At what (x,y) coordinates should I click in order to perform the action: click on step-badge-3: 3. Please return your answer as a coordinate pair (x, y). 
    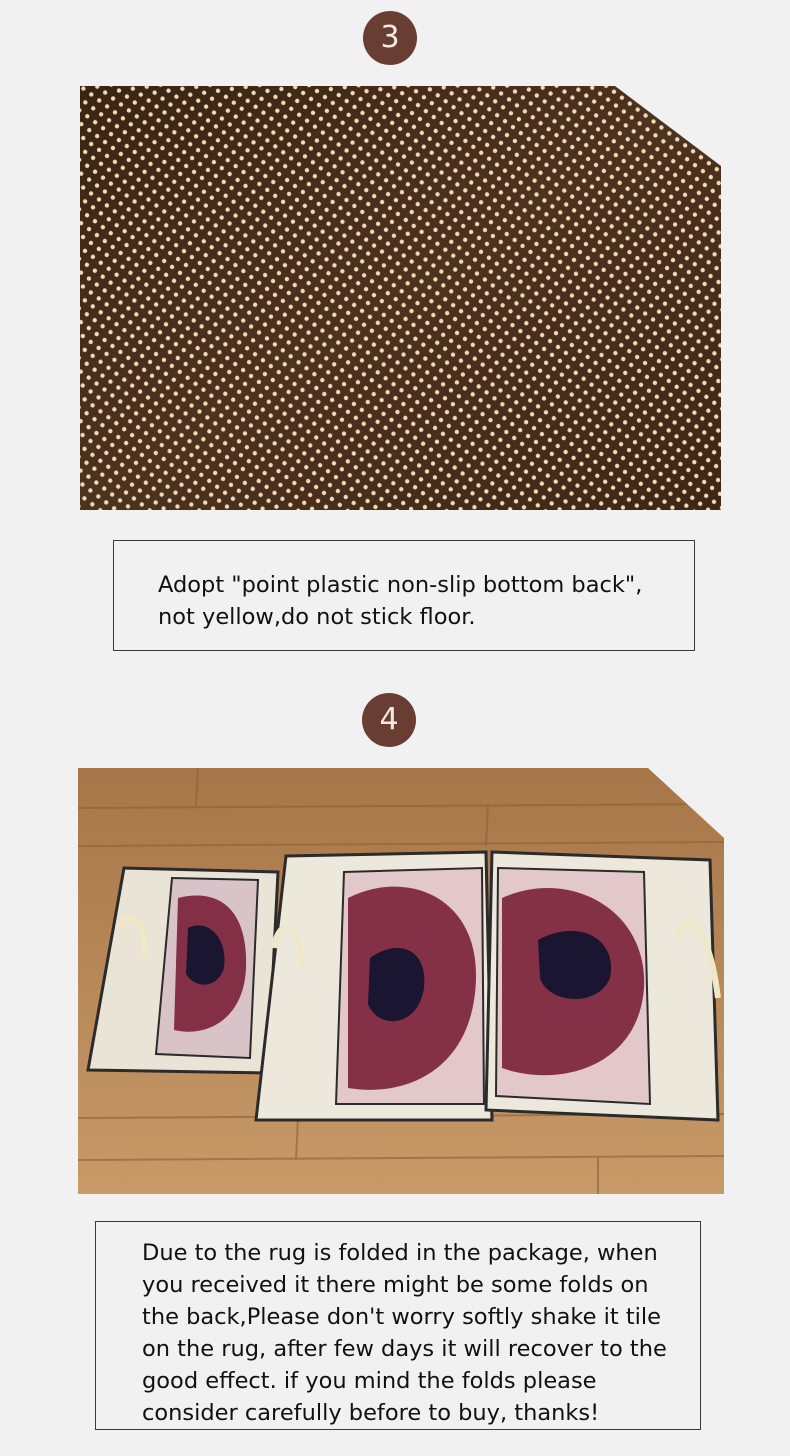
    Looking at the image, I should click on (390, 38).